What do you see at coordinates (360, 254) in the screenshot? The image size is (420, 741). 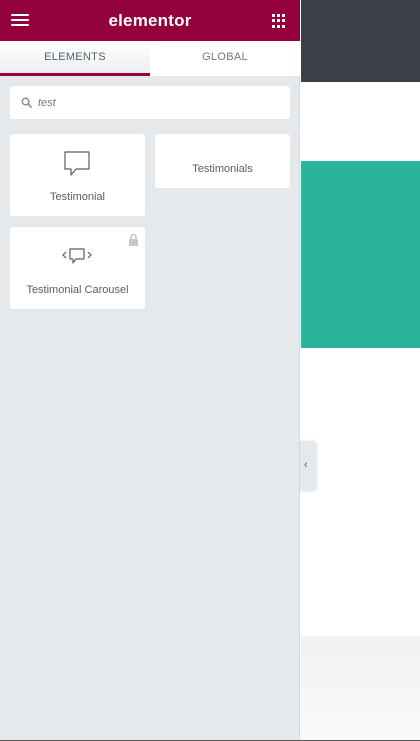 I see `preview-hero-section` at bounding box center [360, 254].